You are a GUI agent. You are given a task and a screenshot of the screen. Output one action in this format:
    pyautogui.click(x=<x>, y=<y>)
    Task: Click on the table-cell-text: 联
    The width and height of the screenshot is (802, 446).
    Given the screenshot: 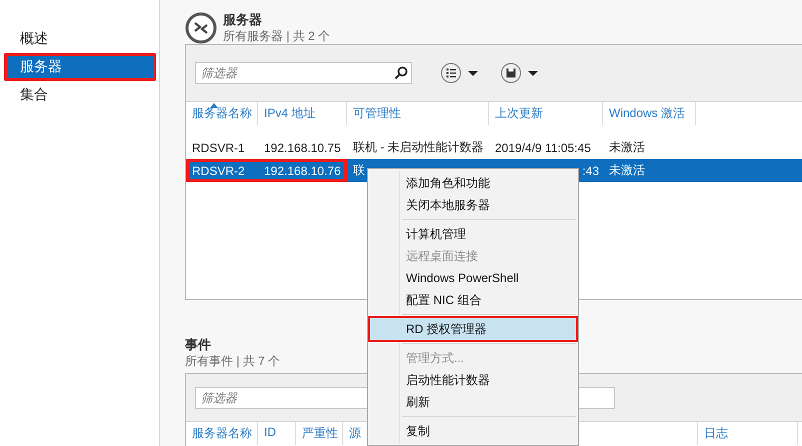 What is the action you would take?
    pyautogui.click(x=359, y=170)
    